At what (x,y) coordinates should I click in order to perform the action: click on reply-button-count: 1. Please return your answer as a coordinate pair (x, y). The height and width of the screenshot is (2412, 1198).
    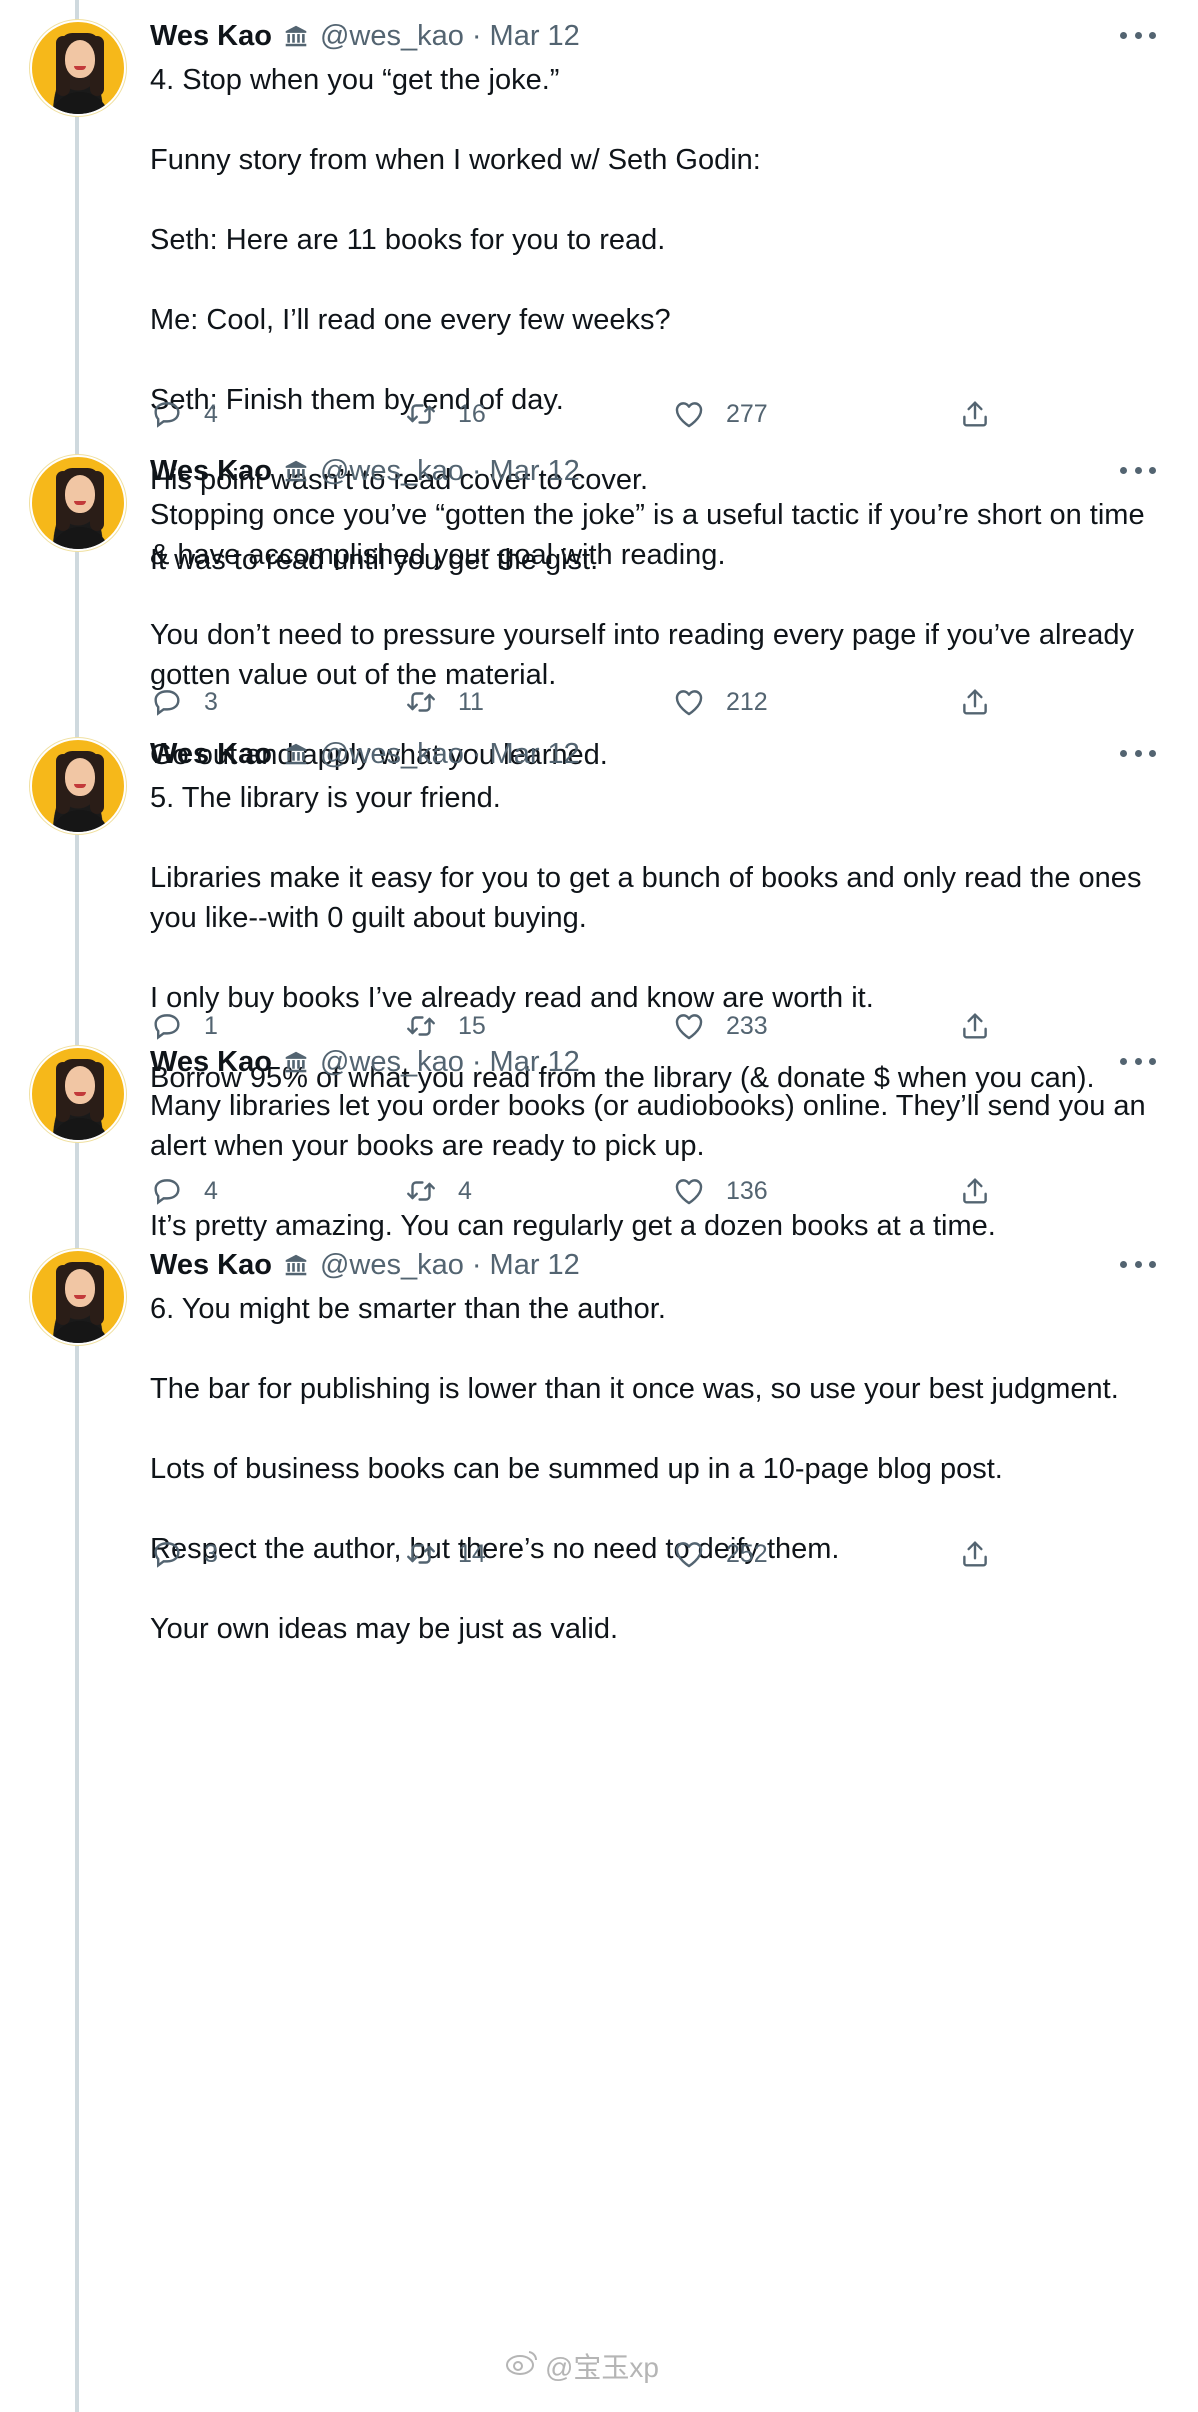
    Looking at the image, I should click on (211, 1025).